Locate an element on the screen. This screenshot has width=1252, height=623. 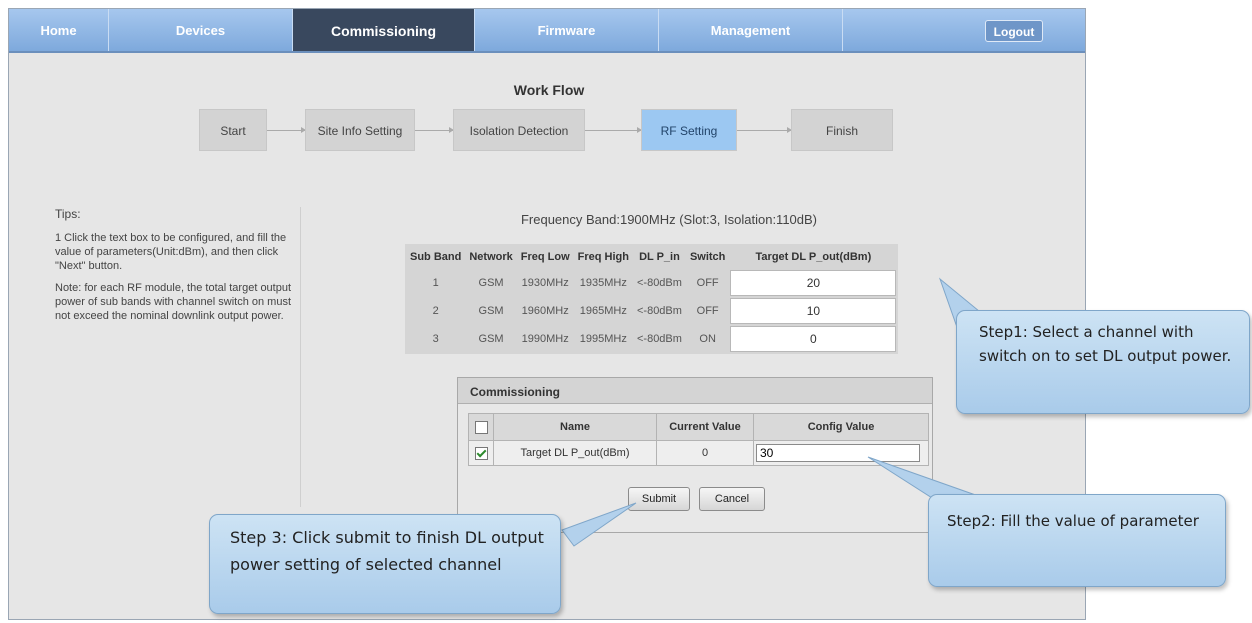
step2-callout: Step2: Fill the value of parameter is located at coordinates (1077, 540).